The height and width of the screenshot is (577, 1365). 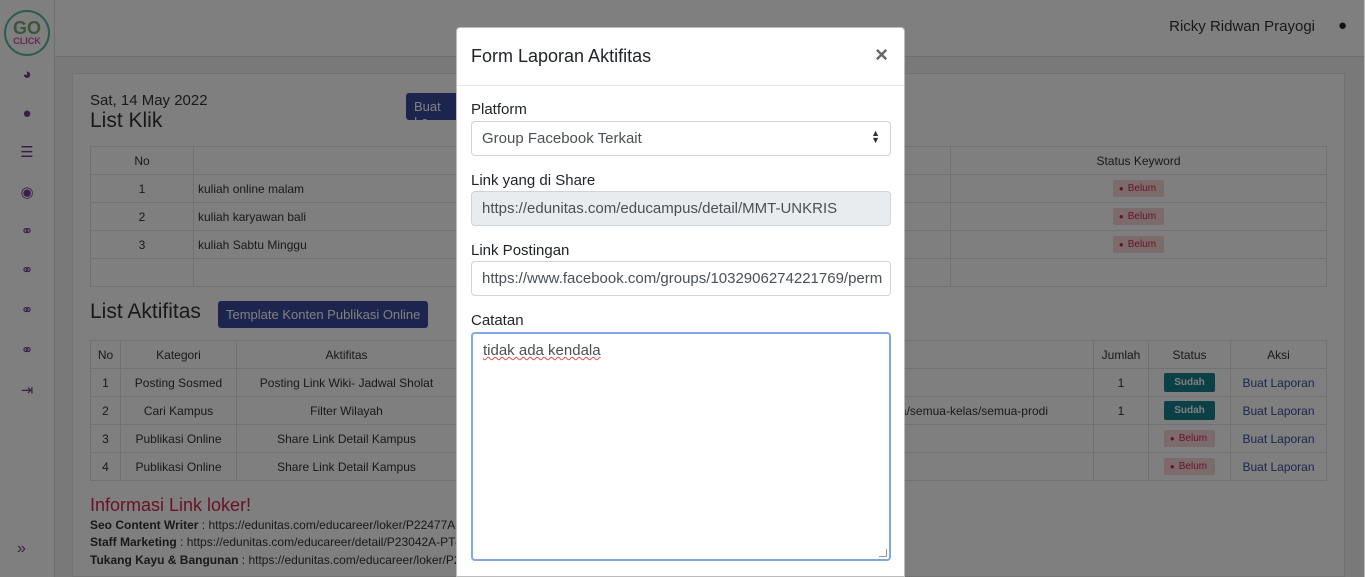 What do you see at coordinates (542, 350) in the screenshot?
I see `catatan-value: tidak ada kendala` at bounding box center [542, 350].